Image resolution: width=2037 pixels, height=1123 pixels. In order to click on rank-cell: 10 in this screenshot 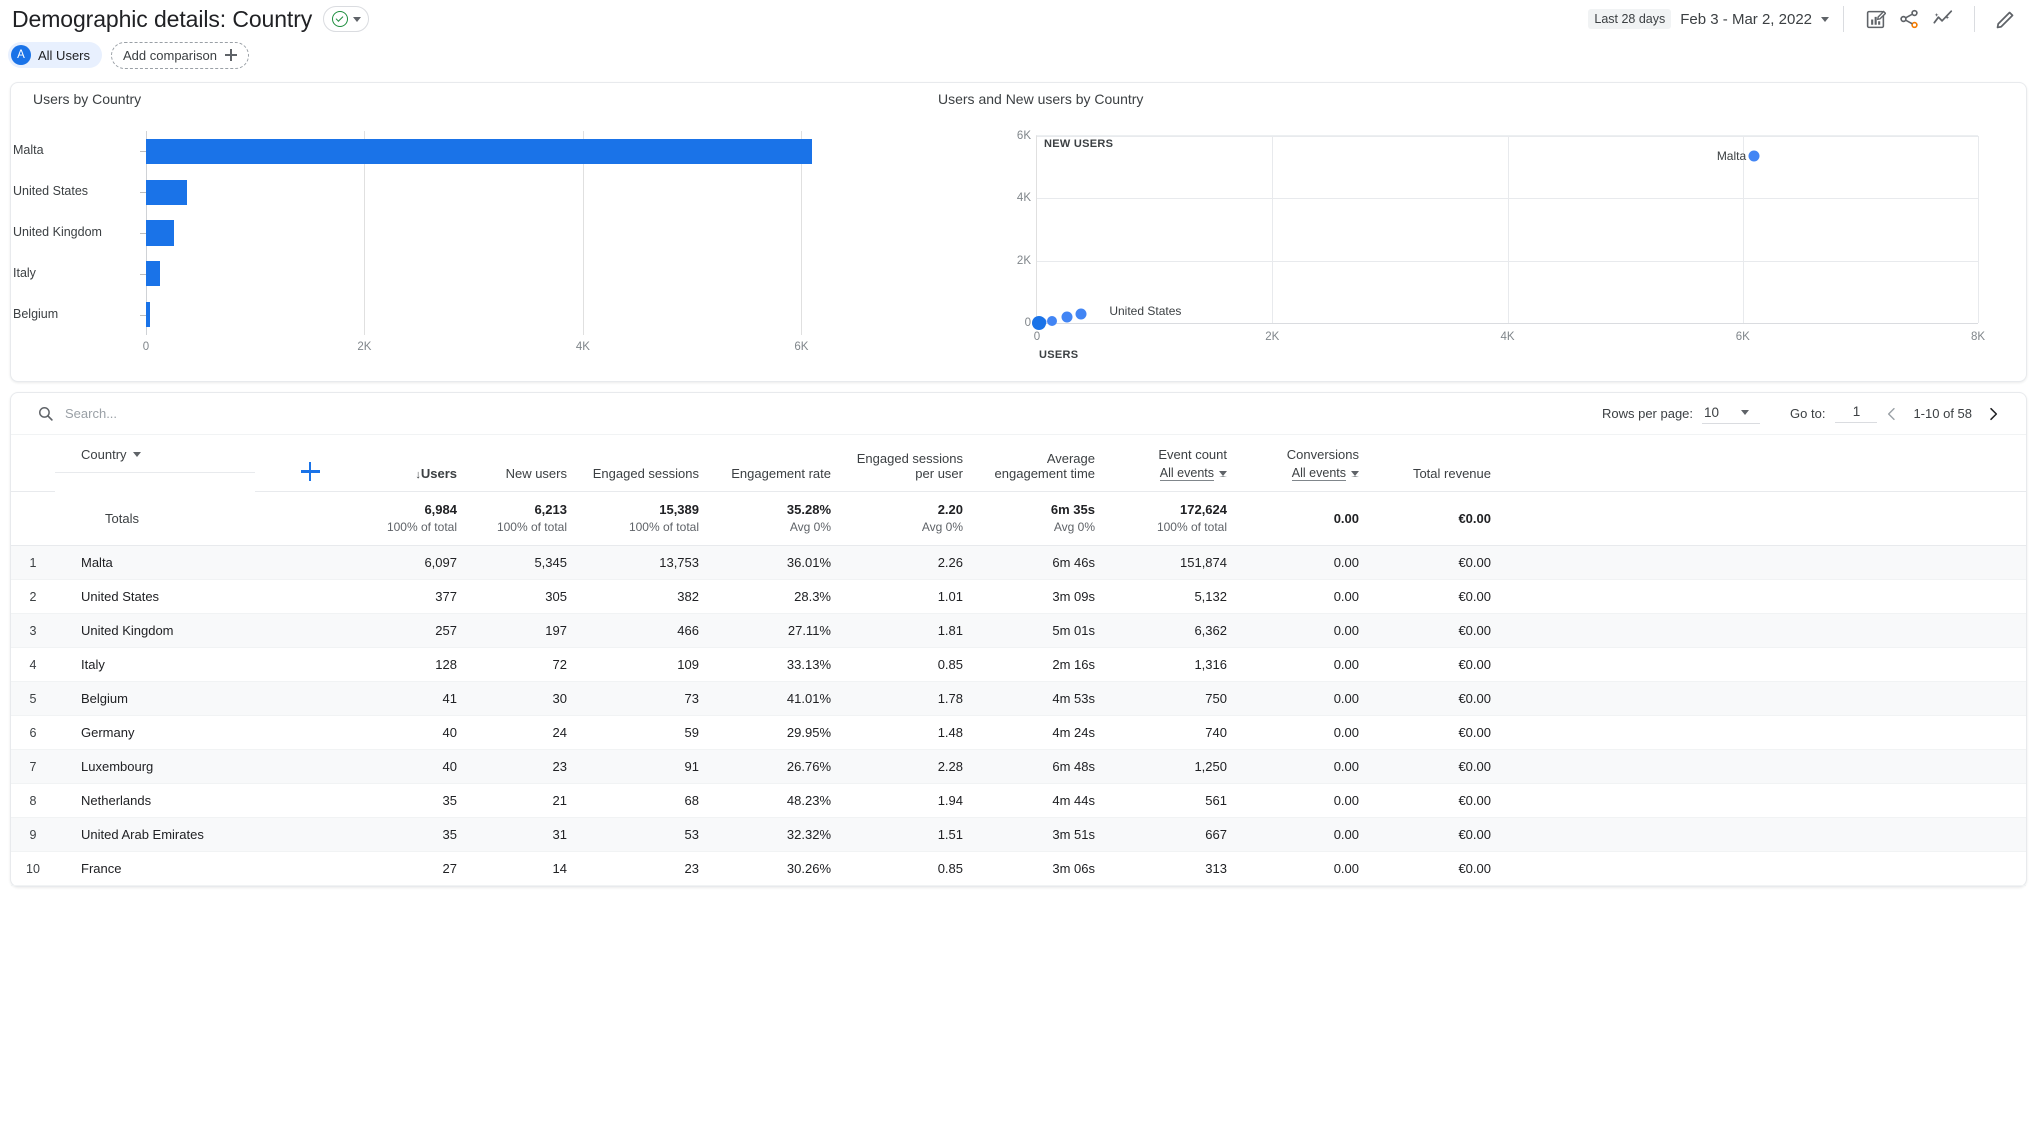, I will do `click(33, 868)`.